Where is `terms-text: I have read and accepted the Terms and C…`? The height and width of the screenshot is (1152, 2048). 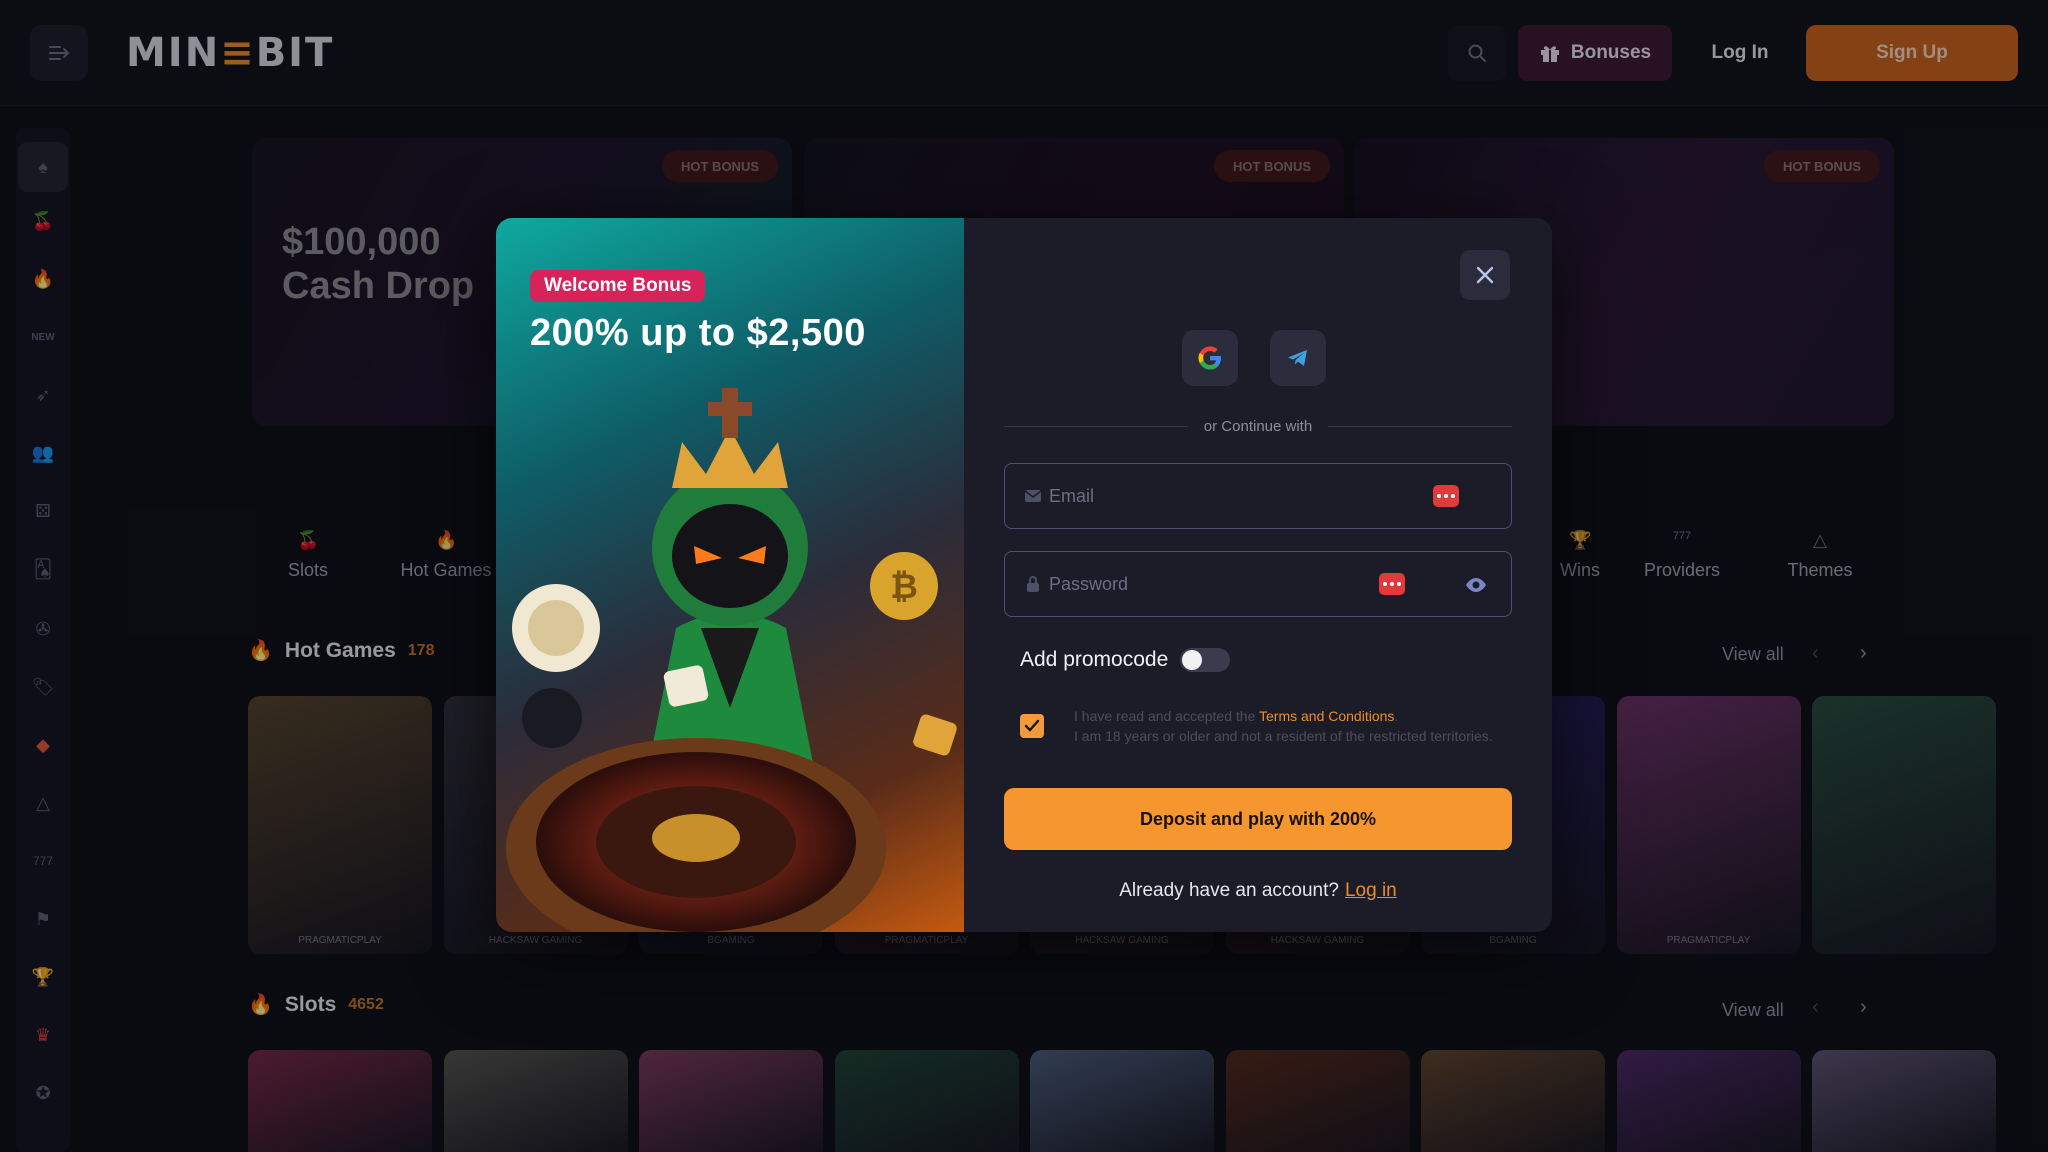
terms-text: I have read and accepted the Terms and C… is located at coordinates (1294, 726).